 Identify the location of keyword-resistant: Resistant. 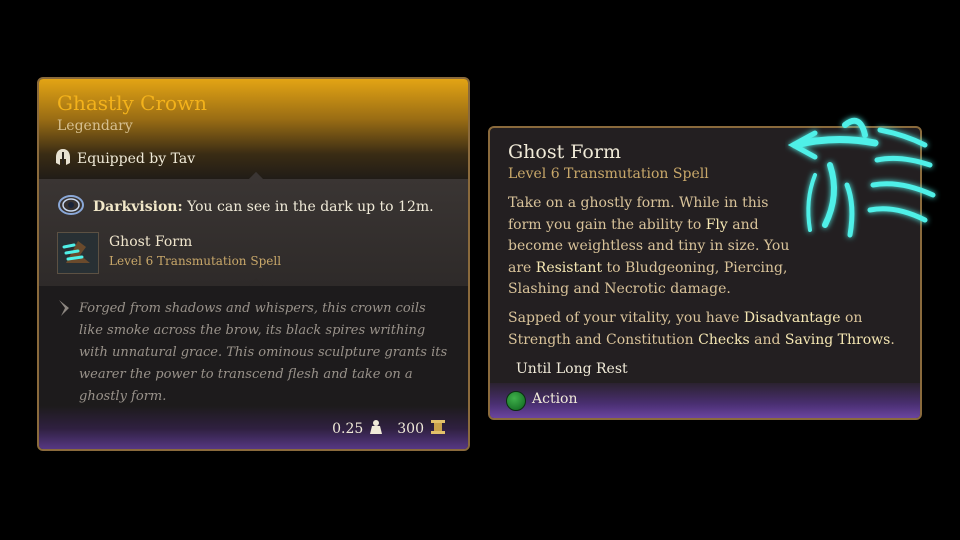
(569, 268).